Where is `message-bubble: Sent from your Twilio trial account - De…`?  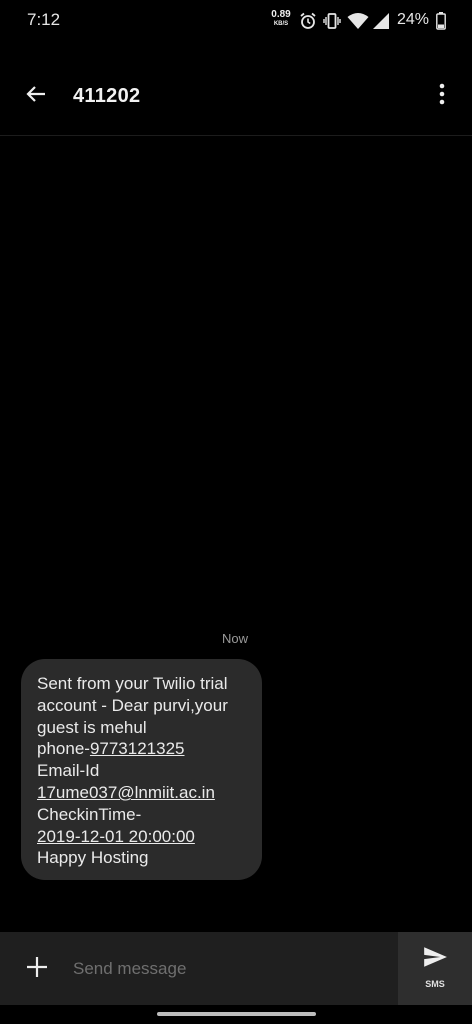
message-bubble: Sent from your Twilio trial account - De… is located at coordinates (141, 769).